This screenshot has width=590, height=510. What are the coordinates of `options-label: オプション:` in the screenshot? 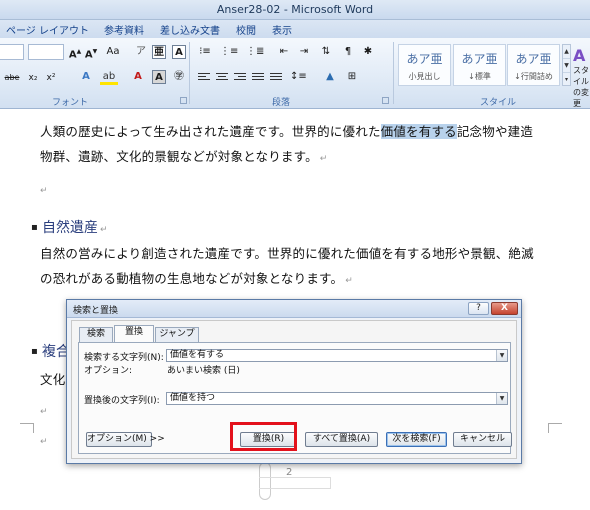 It's located at (108, 371).